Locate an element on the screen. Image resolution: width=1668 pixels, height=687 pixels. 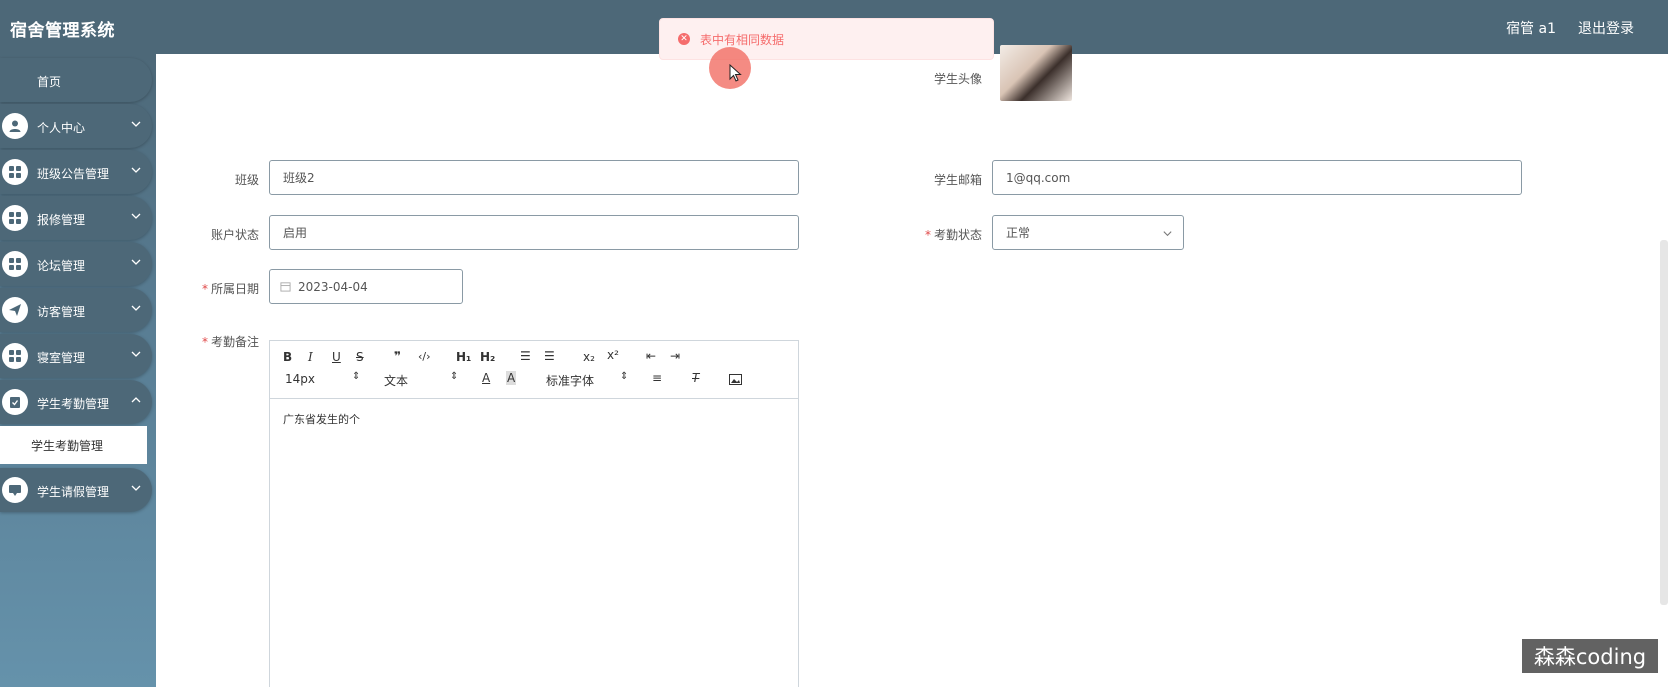
code-icon: ‹/› is located at coordinates (424, 356).